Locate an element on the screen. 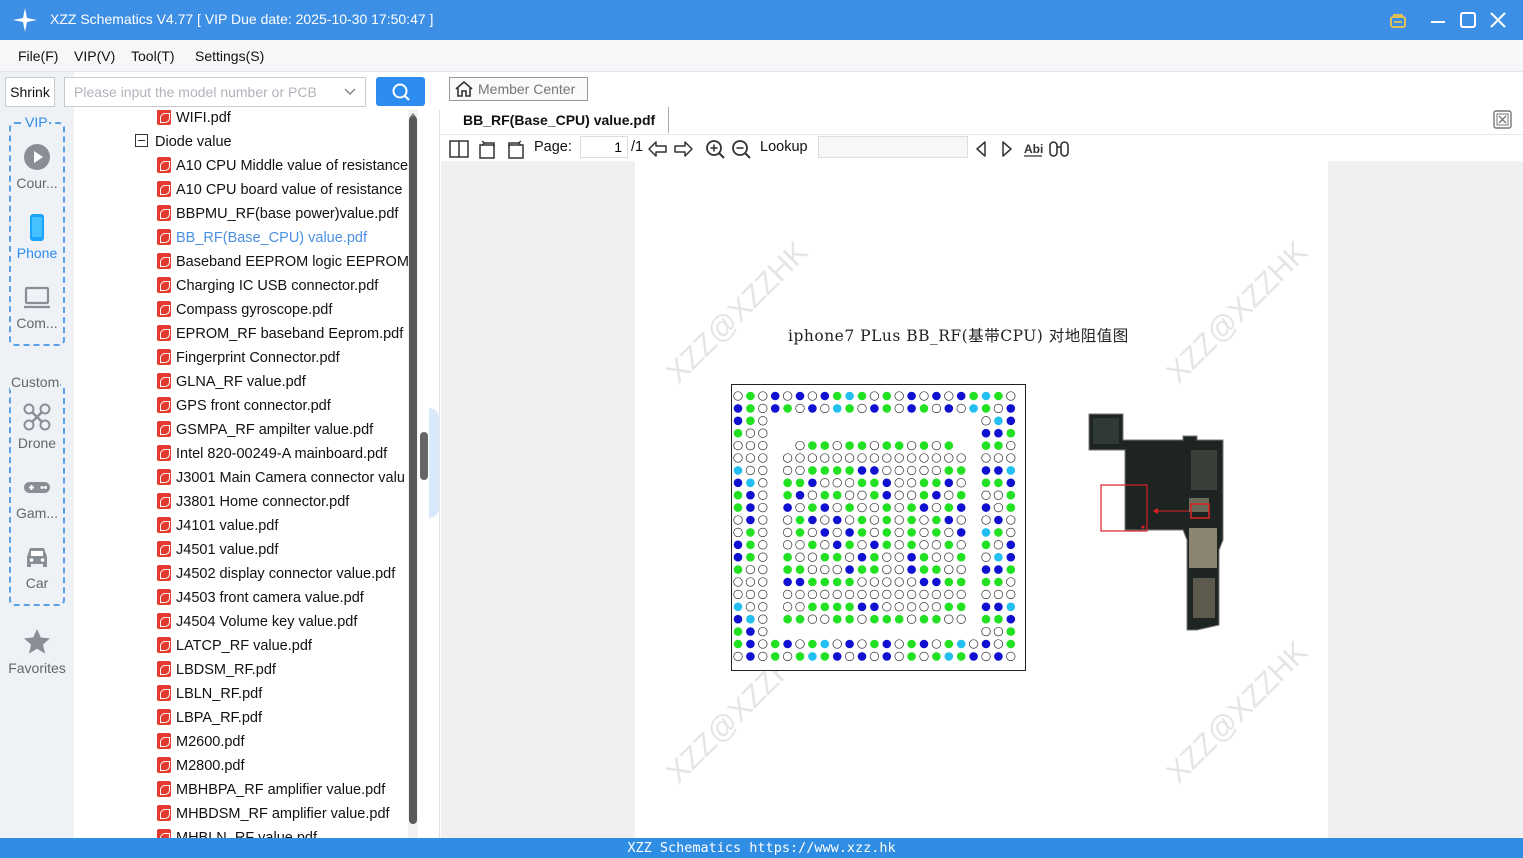 This screenshot has width=1523, height=858. tree-folder-diode-value: Diode value is located at coordinates (183, 142).